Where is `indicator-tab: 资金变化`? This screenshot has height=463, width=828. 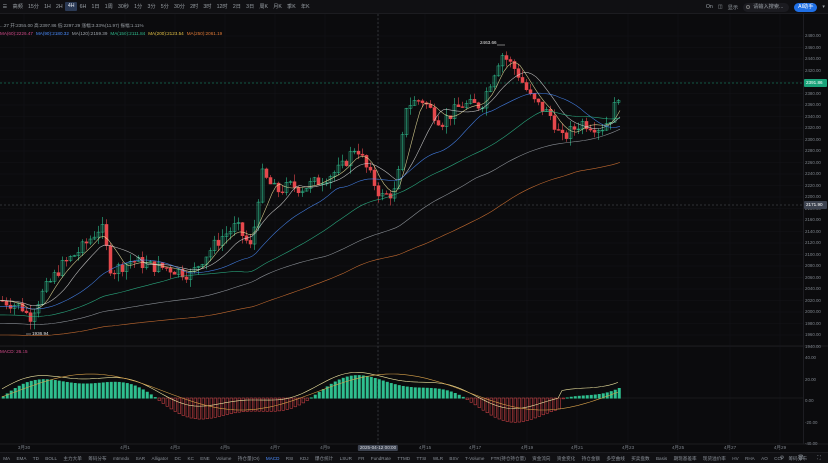
indicator-tab: 资金变化 is located at coordinates (566, 458).